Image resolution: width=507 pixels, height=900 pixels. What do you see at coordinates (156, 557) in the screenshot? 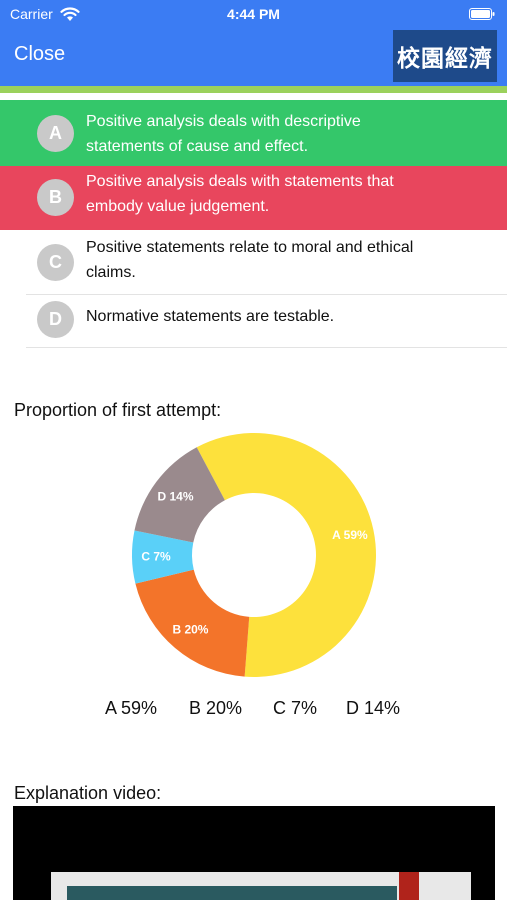
I see `donut-label-c: C 7%` at bounding box center [156, 557].